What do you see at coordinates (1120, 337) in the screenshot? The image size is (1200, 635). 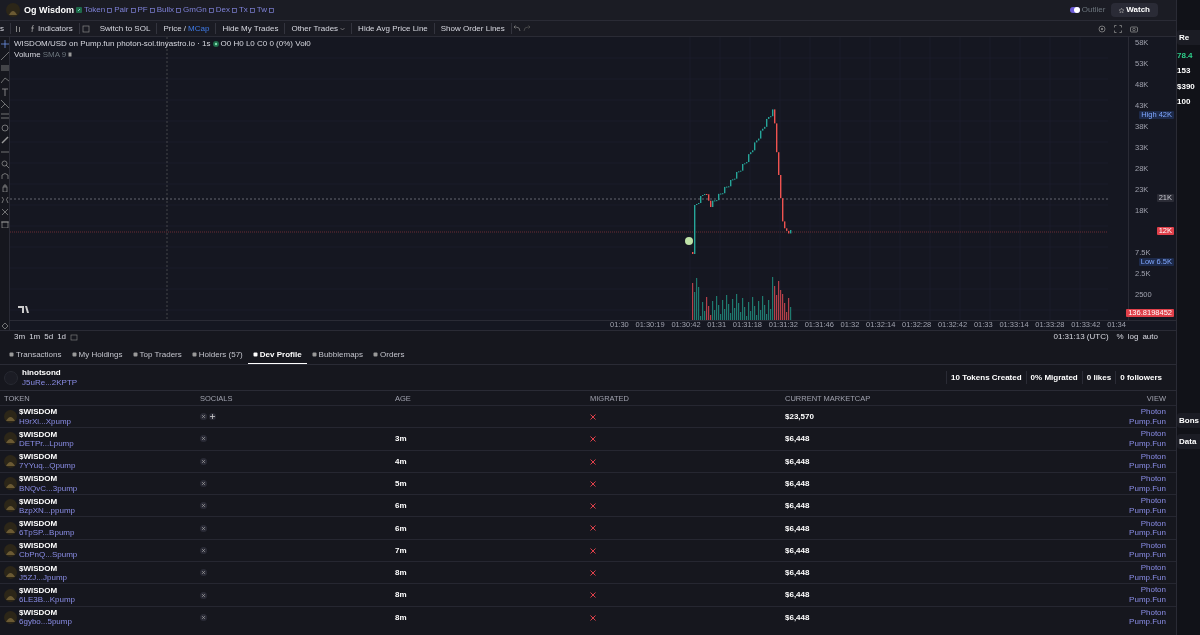 I see `scale-button: %` at bounding box center [1120, 337].